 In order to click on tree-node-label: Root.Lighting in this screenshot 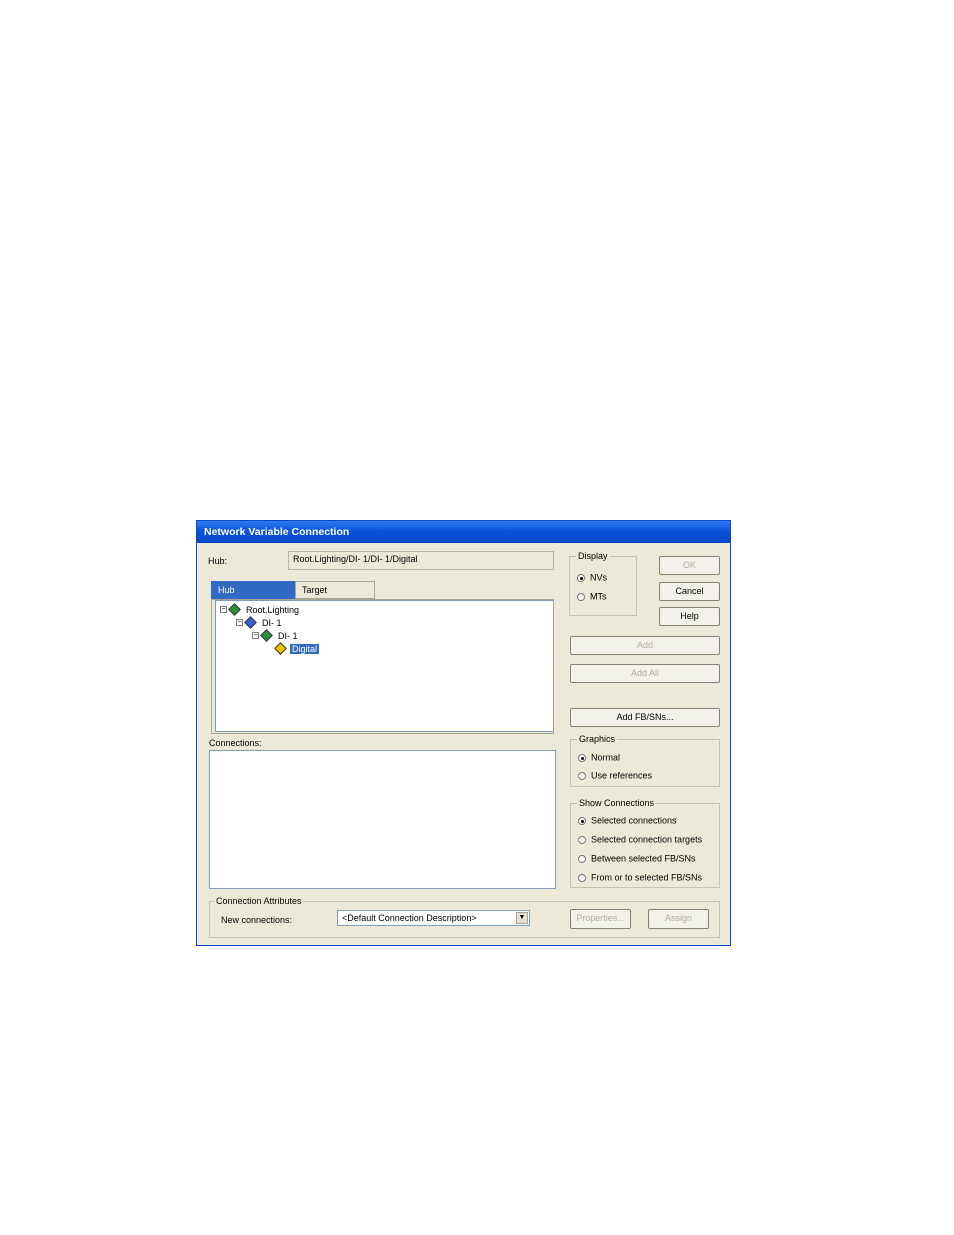, I will do `click(273, 609)`.